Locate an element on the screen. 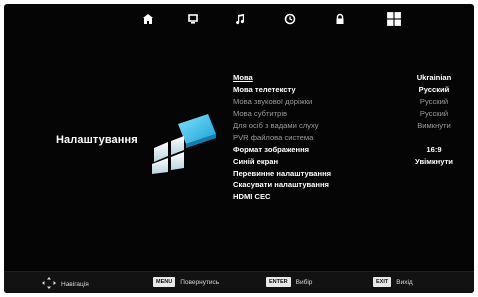  menu-item-label: PVR файлова система is located at coordinates (273, 137).